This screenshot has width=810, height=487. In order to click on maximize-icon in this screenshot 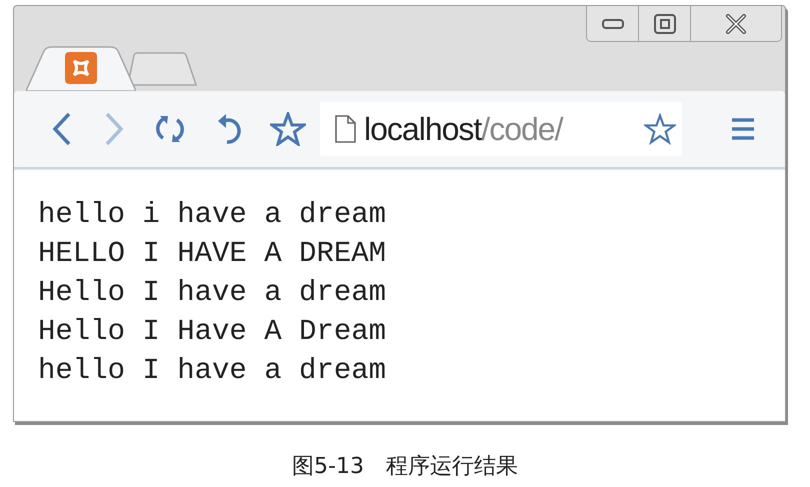, I will do `click(665, 24)`.